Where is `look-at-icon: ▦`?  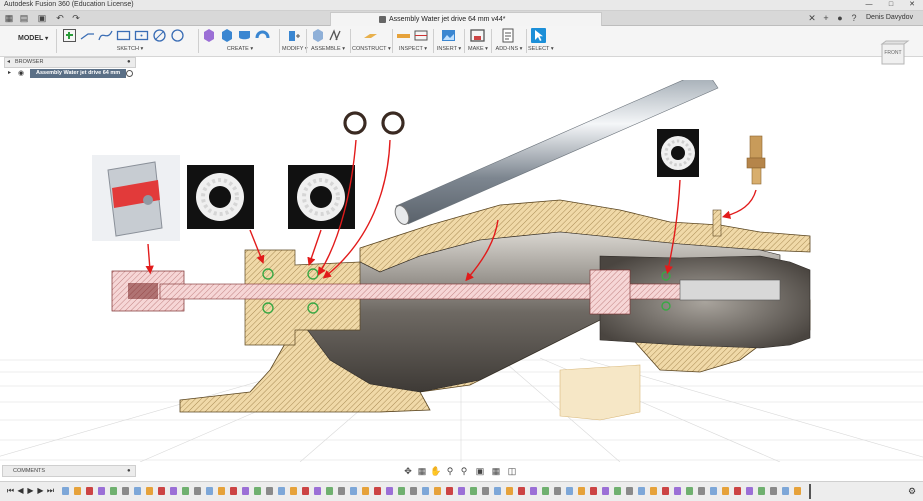
look-at-icon: ▦ is located at coordinates (422, 471).